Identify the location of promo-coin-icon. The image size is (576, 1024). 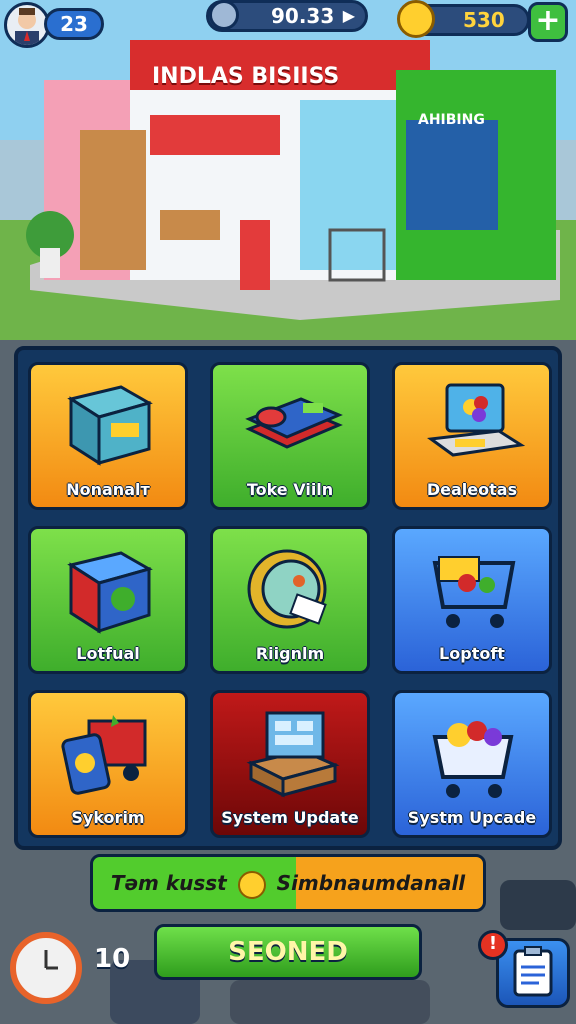
(251, 884).